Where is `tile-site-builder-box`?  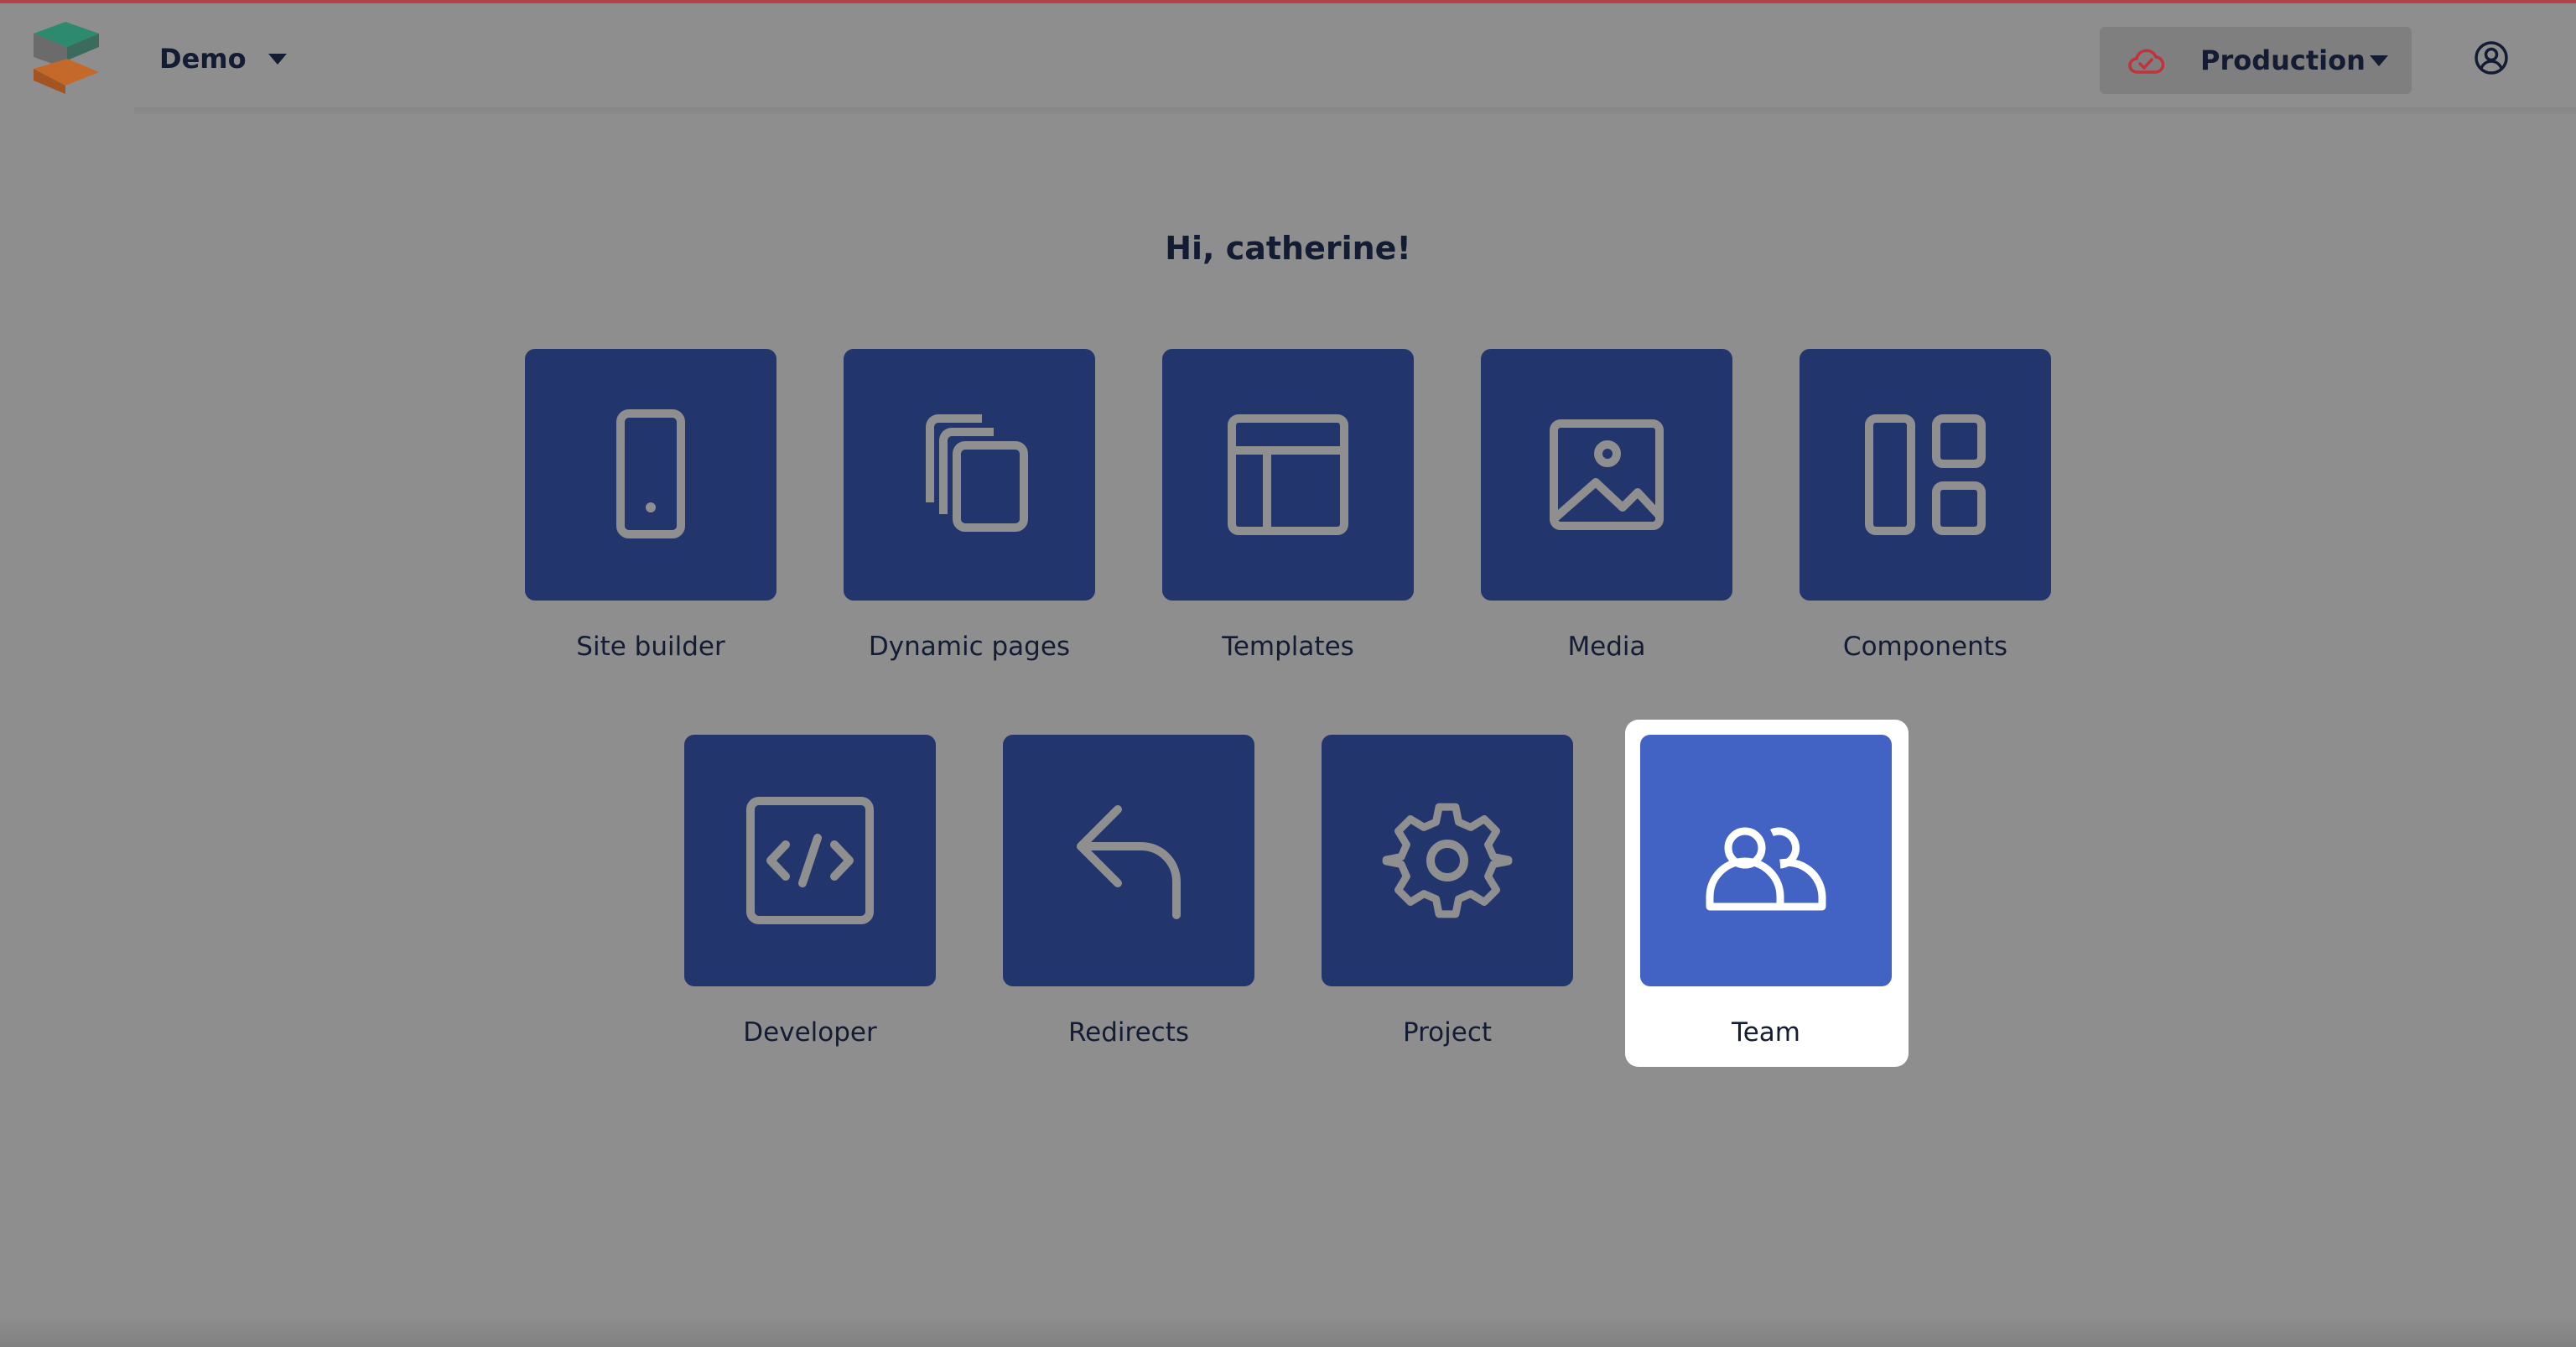
tile-site-builder-box is located at coordinates (650, 475).